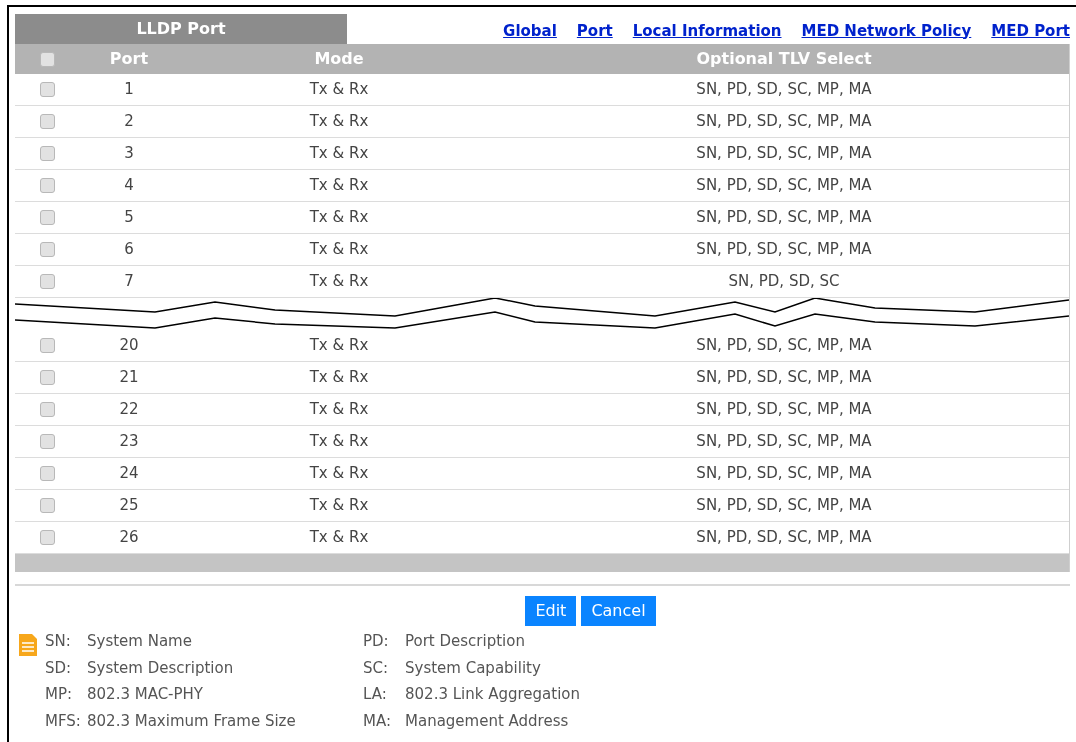 This screenshot has height=742, width=1076. I want to click on column-header: Optional TLV Select, so click(784, 58).